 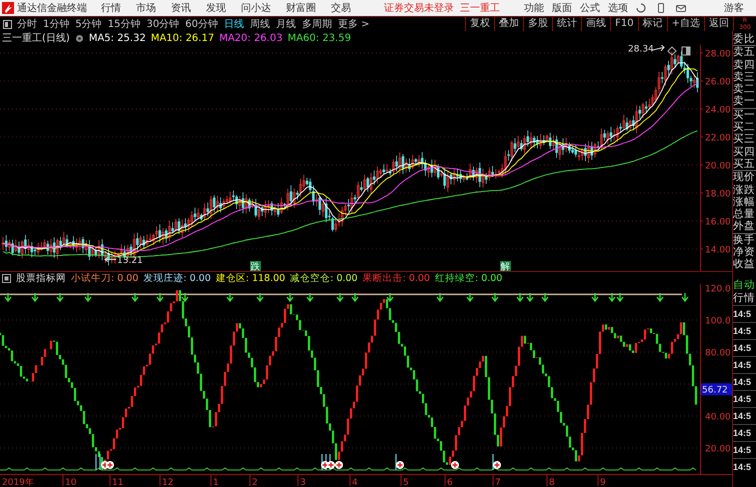 What do you see at coordinates (256, 8) in the screenshot?
I see `menu-item: 问小达` at bounding box center [256, 8].